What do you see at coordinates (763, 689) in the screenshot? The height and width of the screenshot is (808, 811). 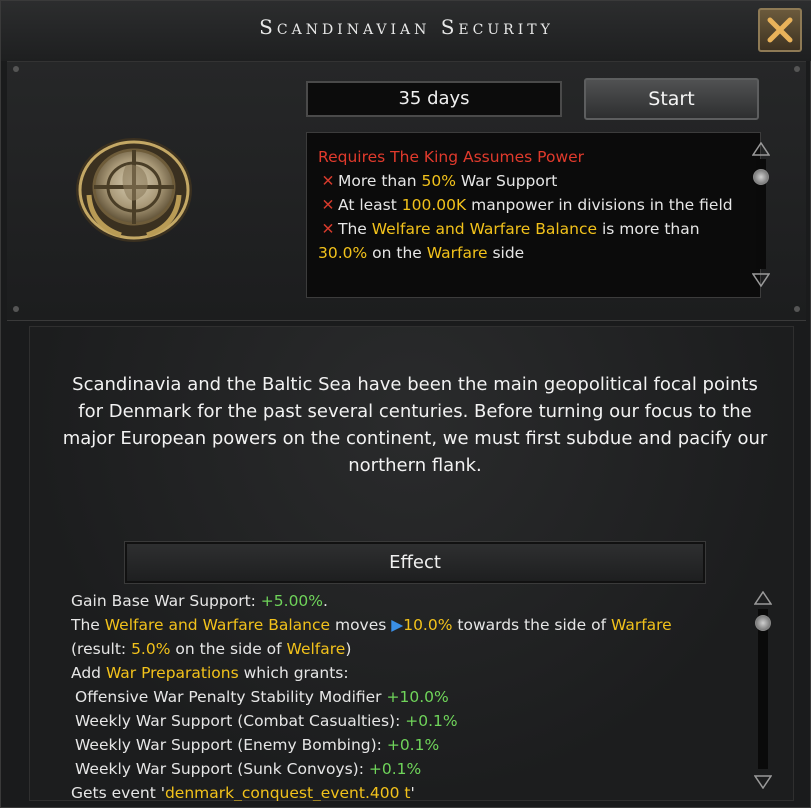 I see `effect-scrollbar` at bounding box center [763, 689].